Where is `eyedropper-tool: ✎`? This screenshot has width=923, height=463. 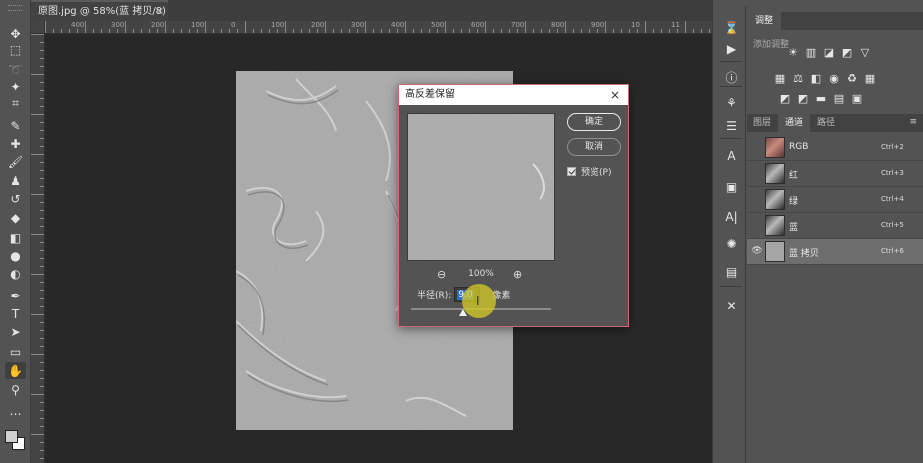 eyedropper-tool: ✎ is located at coordinates (15, 125).